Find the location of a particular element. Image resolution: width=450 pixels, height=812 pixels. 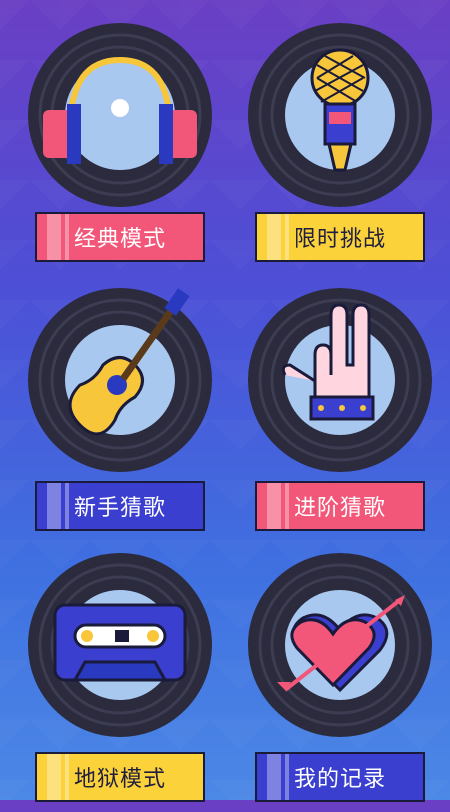

mode-card-records: 我的记录 is located at coordinates (340, 681).